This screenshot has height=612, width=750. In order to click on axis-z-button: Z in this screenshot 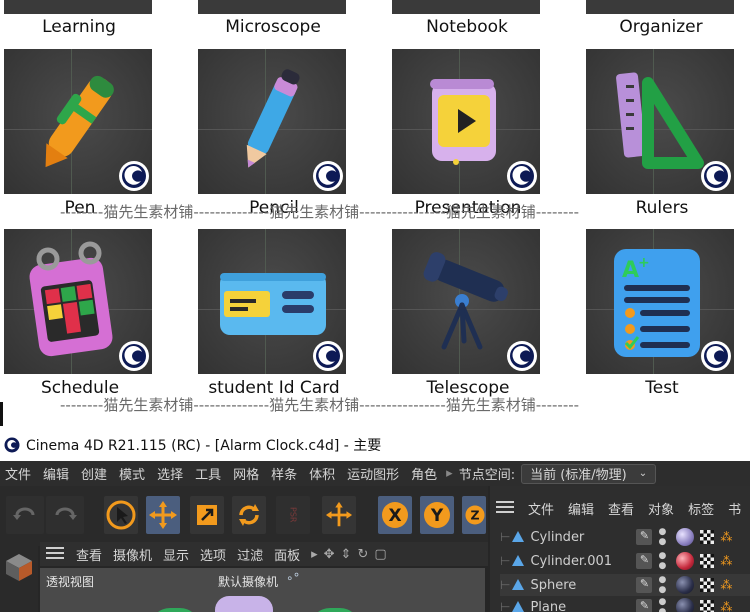, I will do `click(474, 515)`.